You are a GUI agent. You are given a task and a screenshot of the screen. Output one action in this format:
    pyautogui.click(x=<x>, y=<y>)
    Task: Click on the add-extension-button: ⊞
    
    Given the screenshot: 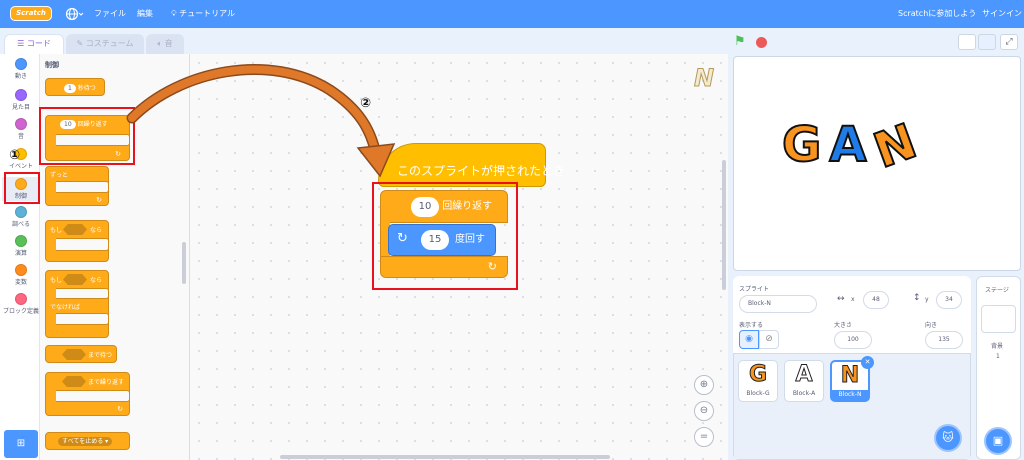 What is the action you would take?
    pyautogui.click(x=21, y=444)
    